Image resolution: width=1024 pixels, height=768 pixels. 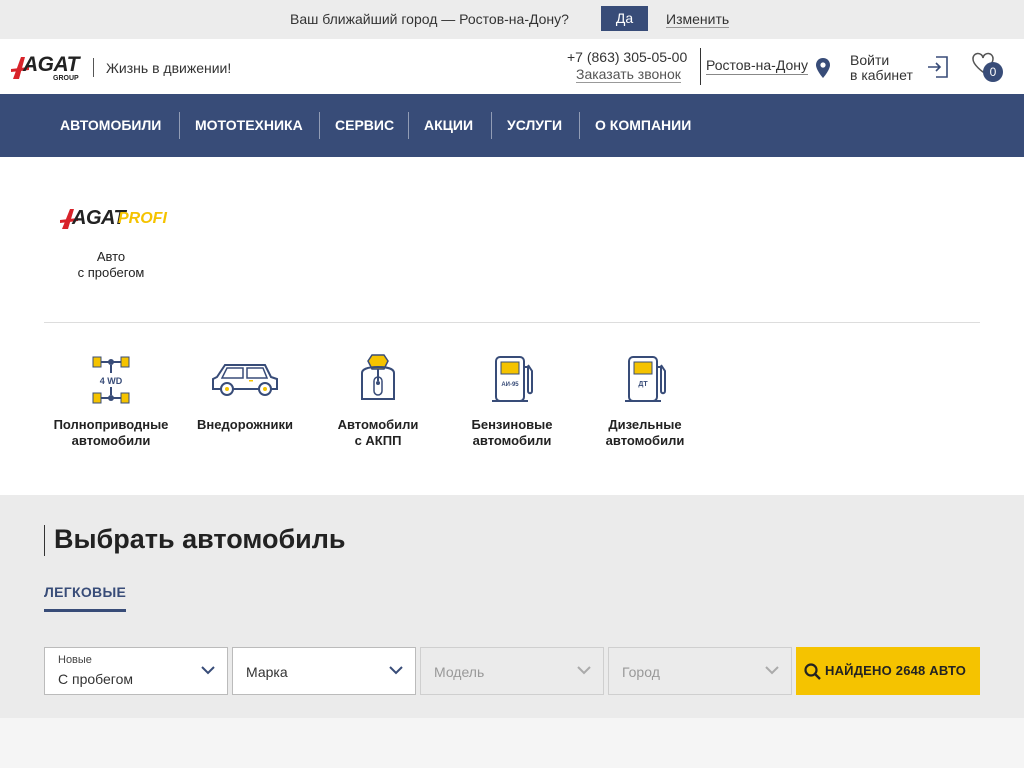 I want to click on login-line2: в кабинет, so click(x=881, y=75).